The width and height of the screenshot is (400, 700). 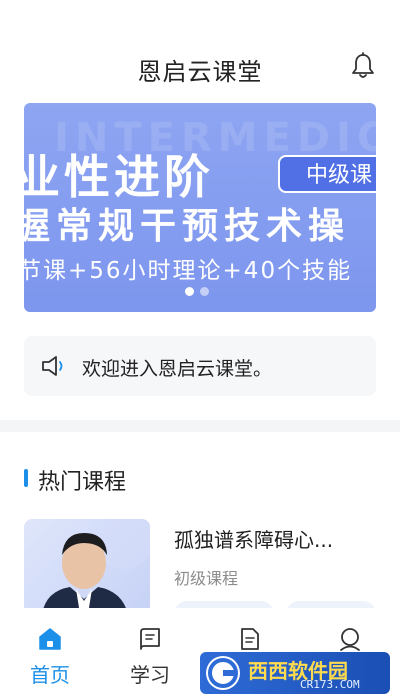 I want to click on notice-text: 欢迎进入恩启云课堂。, so click(x=177, y=369).